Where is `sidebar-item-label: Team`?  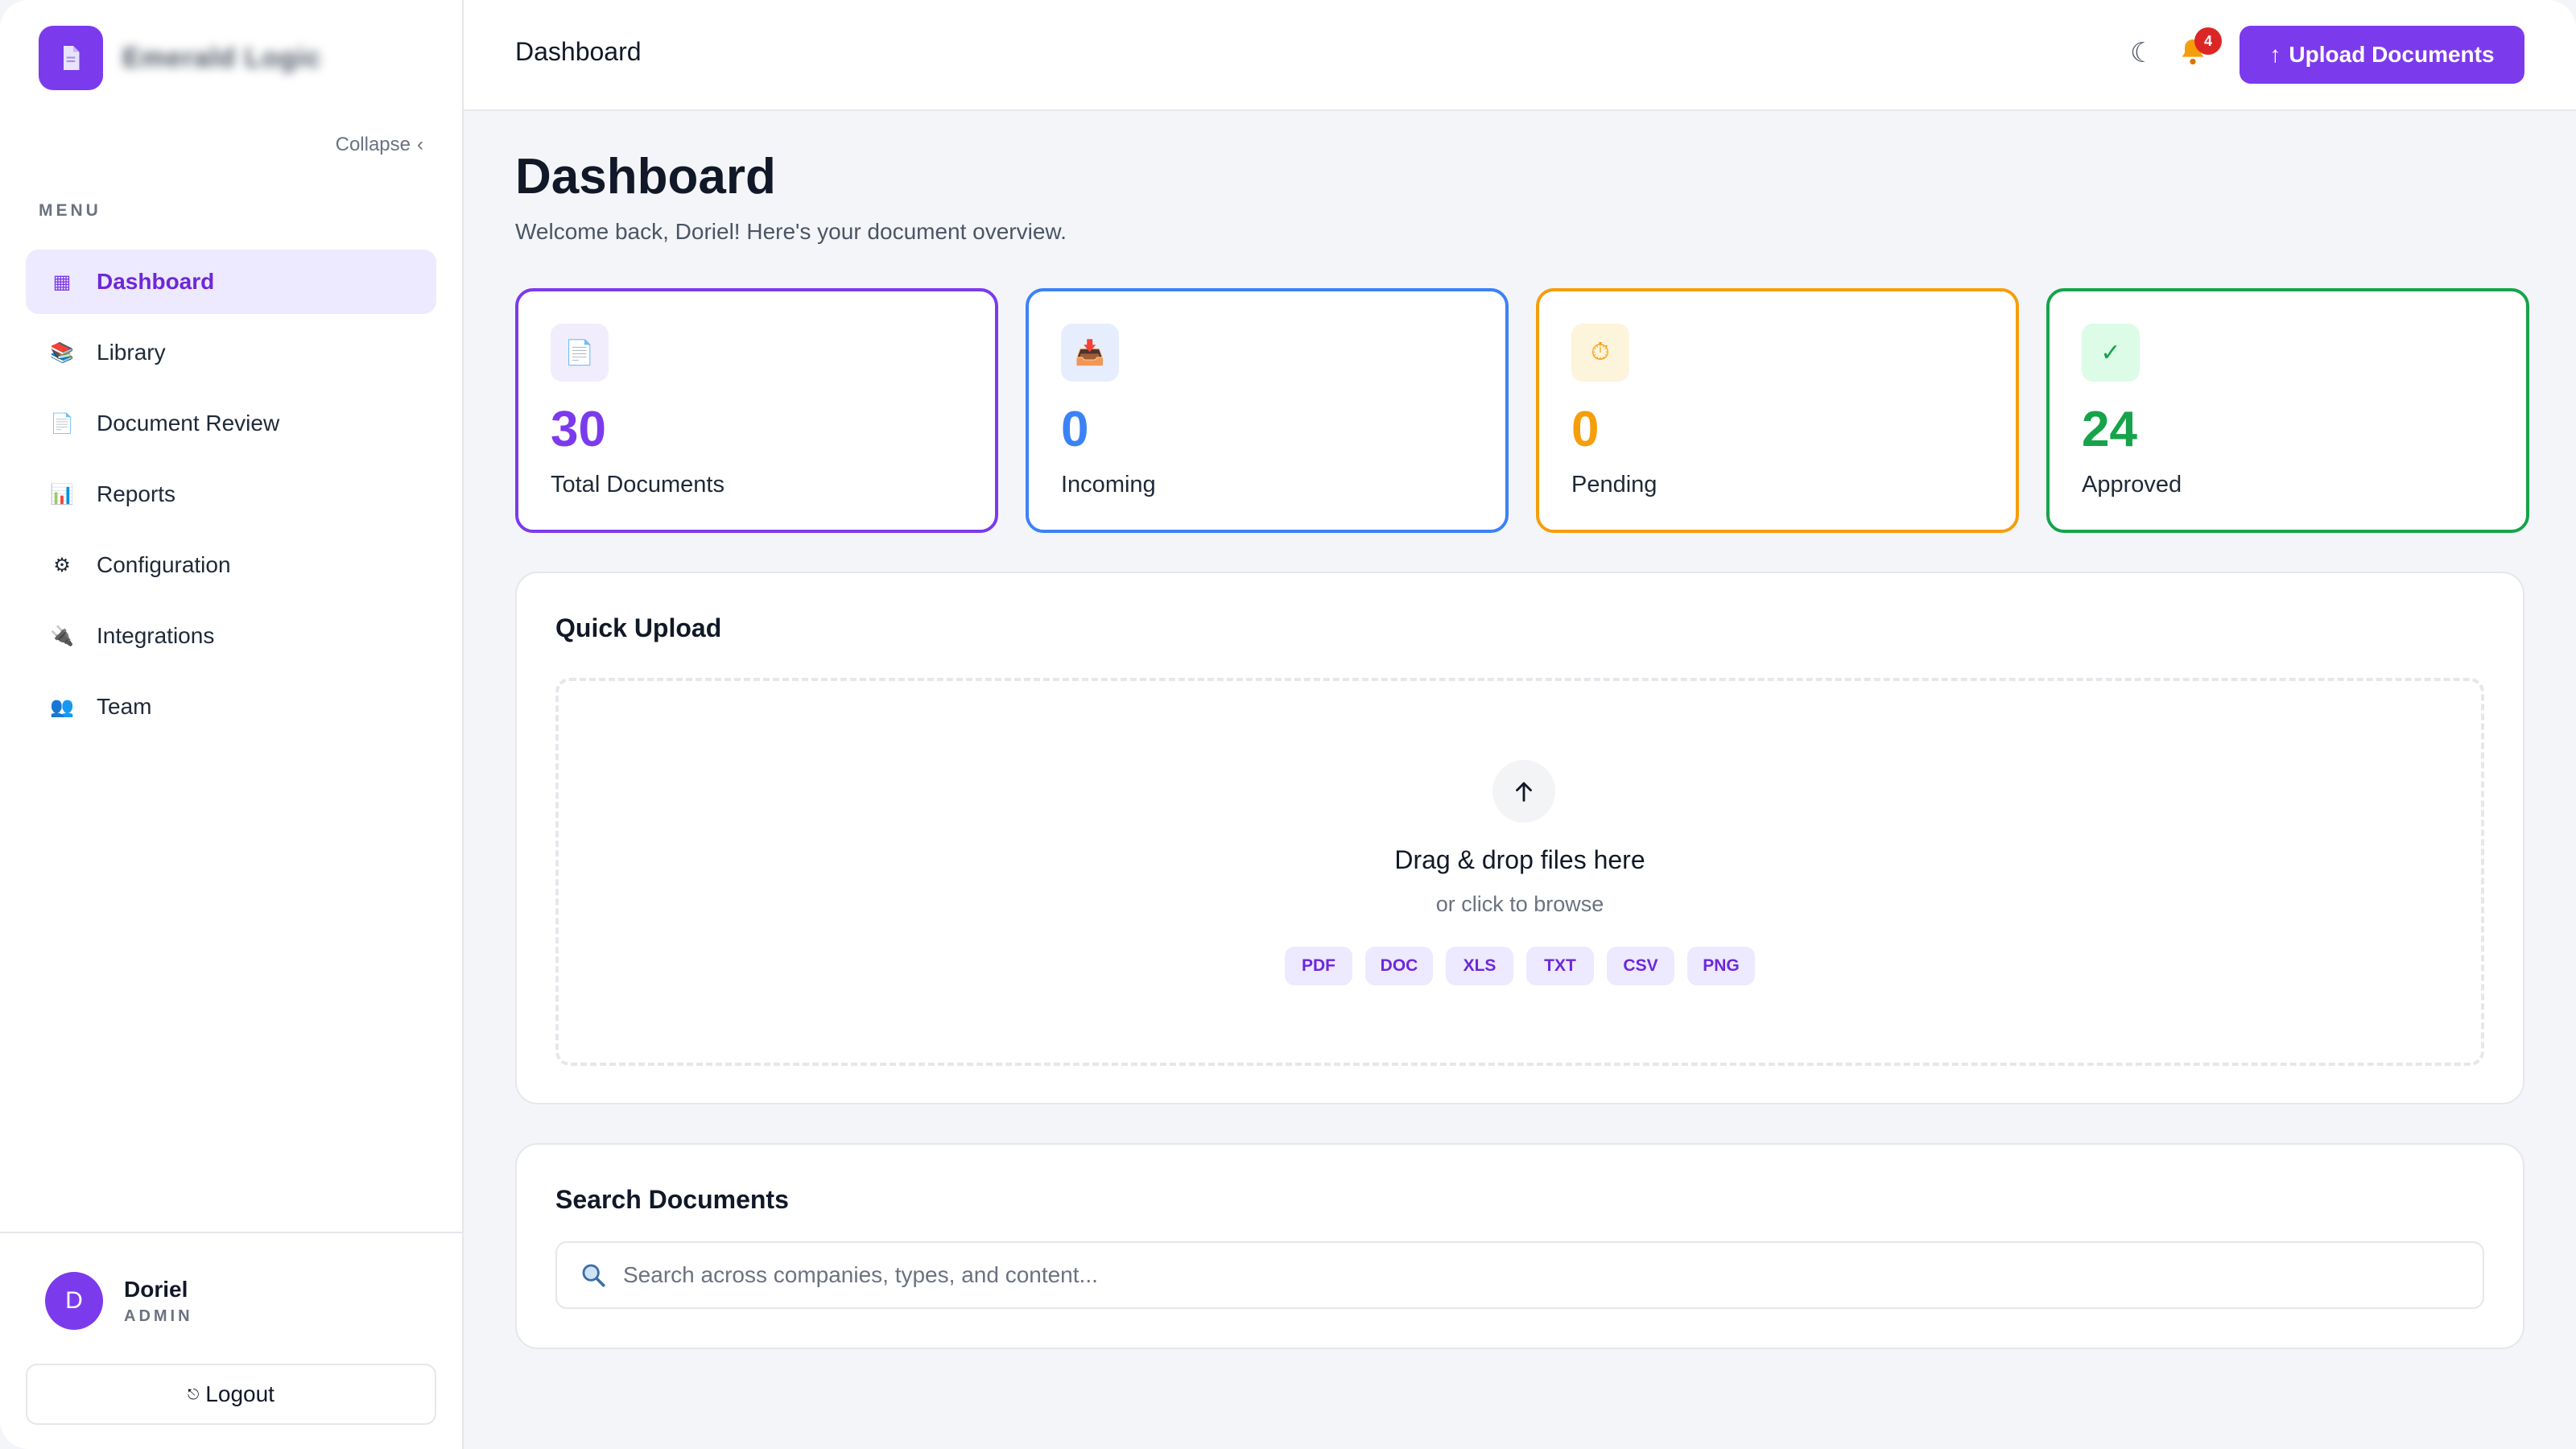
sidebar-item-label: Team is located at coordinates (124, 706).